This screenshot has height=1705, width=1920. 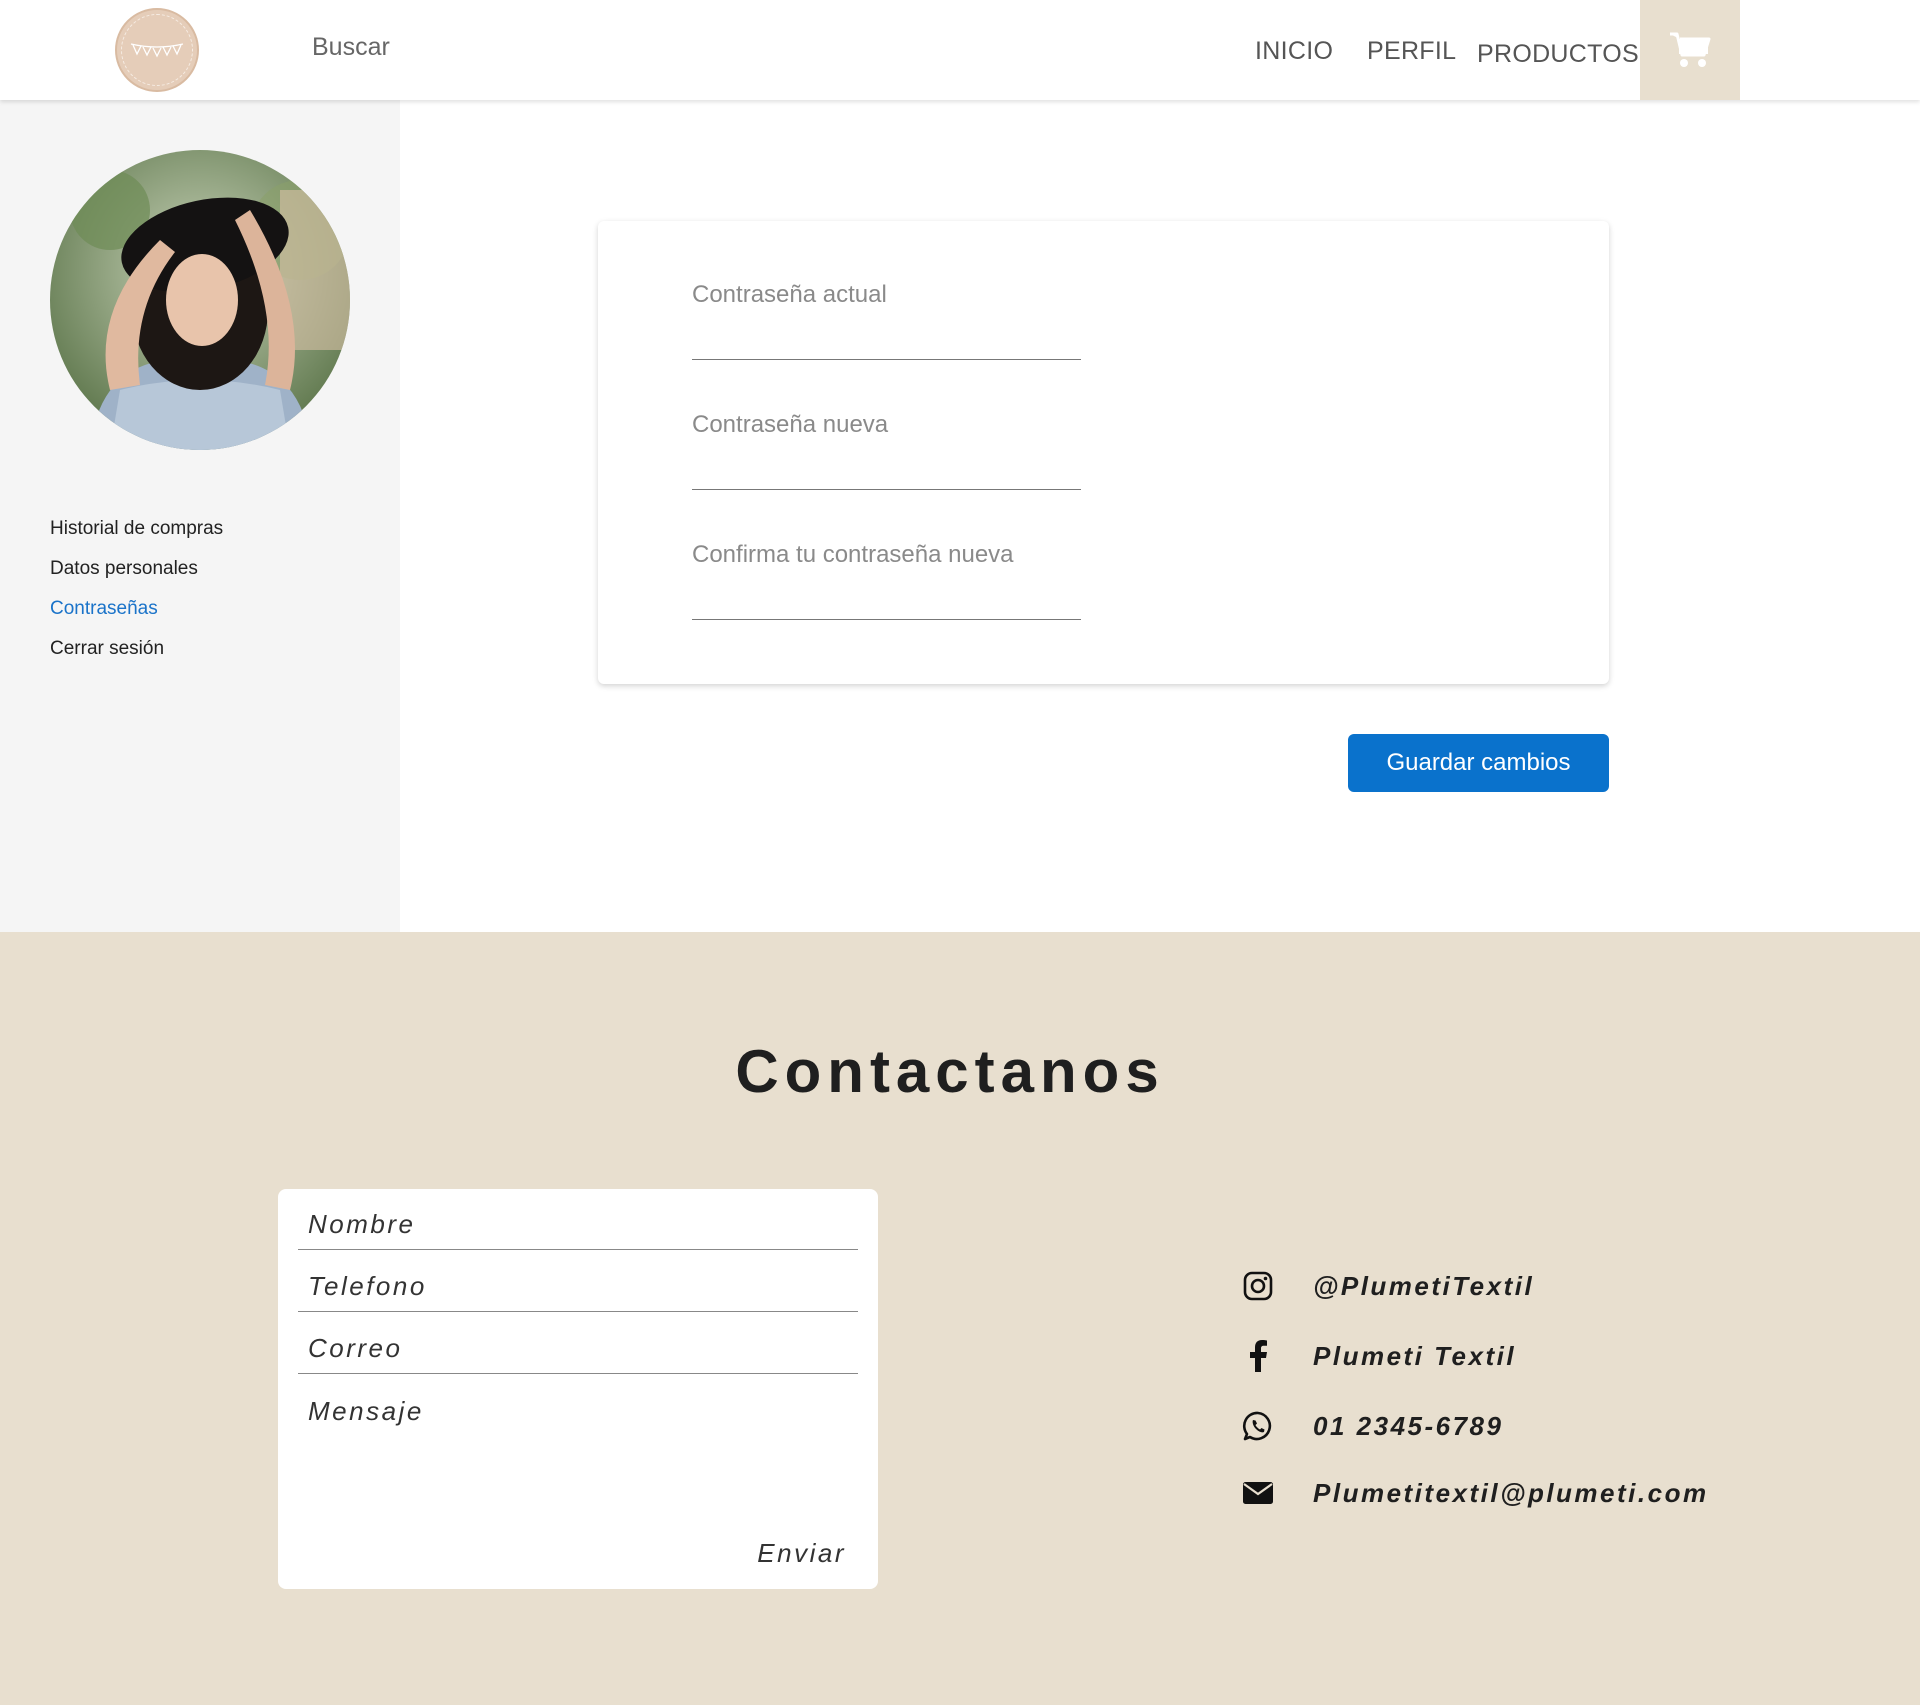 What do you see at coordinates (1478, 763) in the screenshot?
I see `save-button: Guardar cambios` at bounding box center [1478, 763].